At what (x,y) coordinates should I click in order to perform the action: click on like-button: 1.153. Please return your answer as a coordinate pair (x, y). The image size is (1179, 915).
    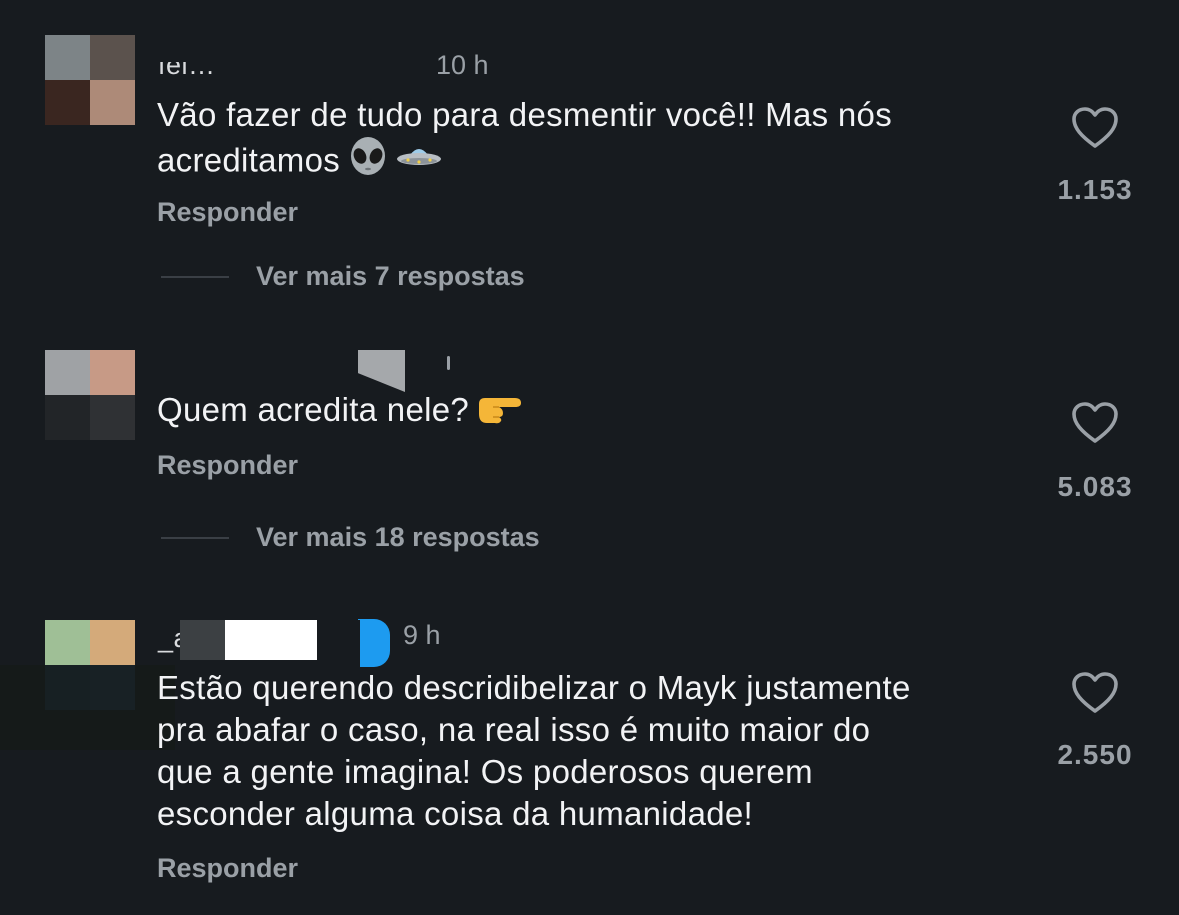
    Looking at the image, I should click on (1095, 156).